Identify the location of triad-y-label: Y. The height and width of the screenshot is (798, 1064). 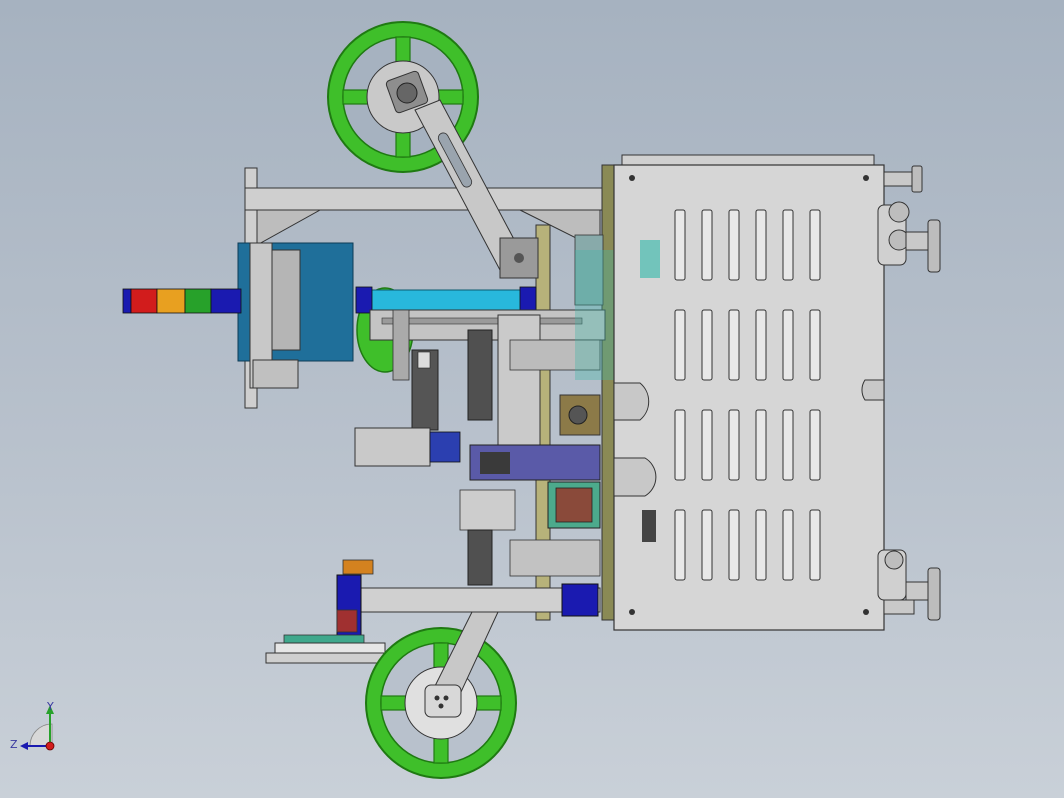
(50, 706).